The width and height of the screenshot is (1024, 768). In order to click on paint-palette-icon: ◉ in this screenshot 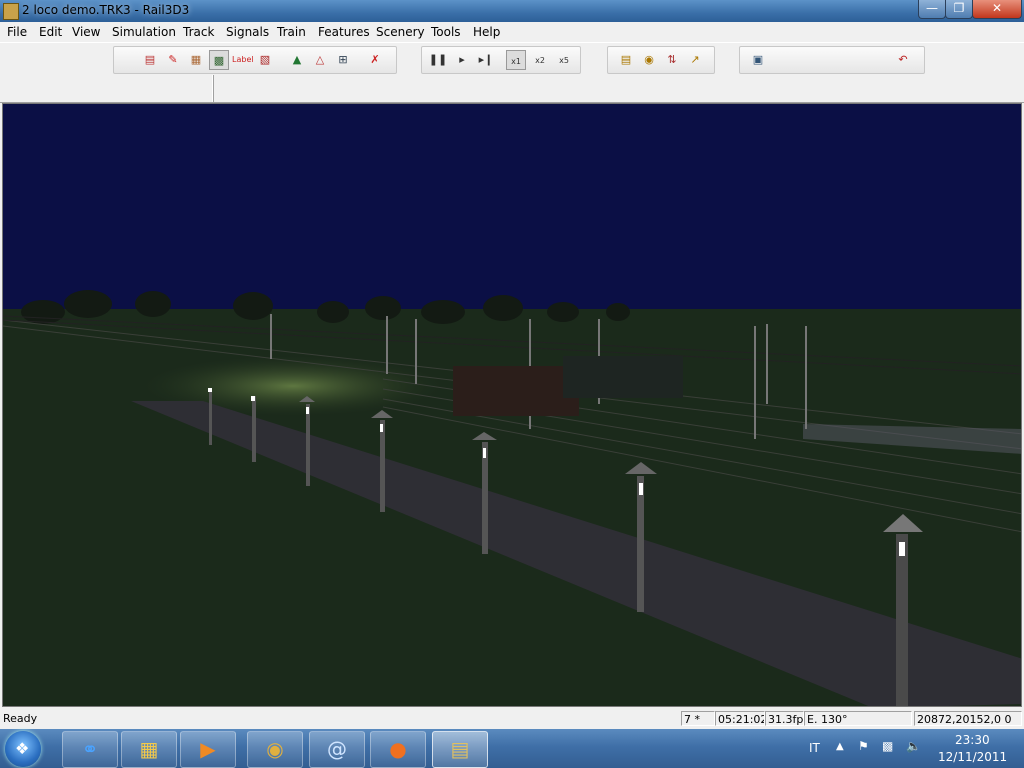, I will do `click(275, 749)`.